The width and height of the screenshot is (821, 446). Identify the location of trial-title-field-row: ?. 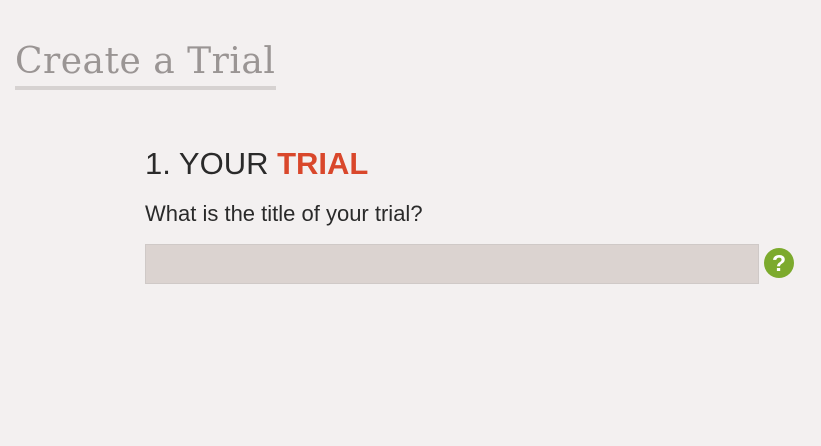
(475, 264).